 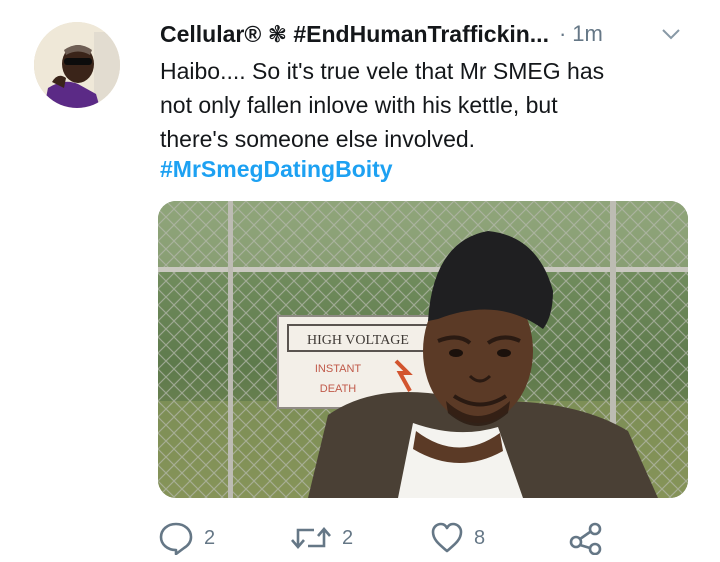 I want to click on retweet-count: 2, so click(x=348, y=537).